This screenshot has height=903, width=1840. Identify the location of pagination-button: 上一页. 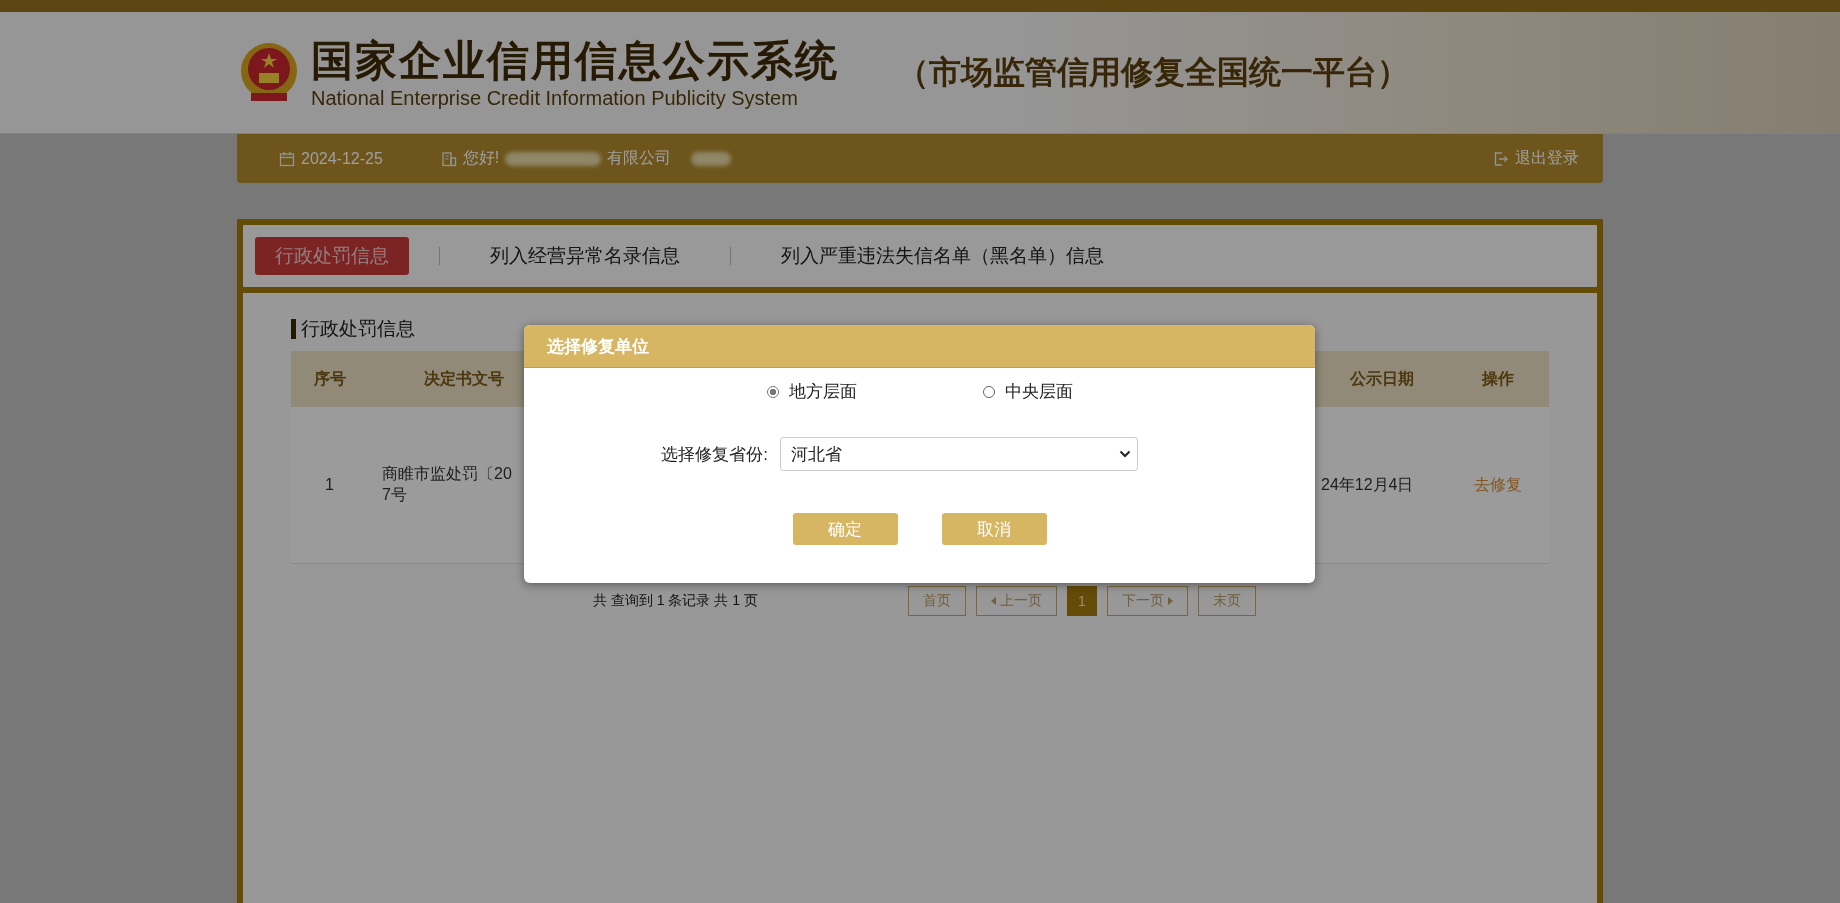
(1016, 601).